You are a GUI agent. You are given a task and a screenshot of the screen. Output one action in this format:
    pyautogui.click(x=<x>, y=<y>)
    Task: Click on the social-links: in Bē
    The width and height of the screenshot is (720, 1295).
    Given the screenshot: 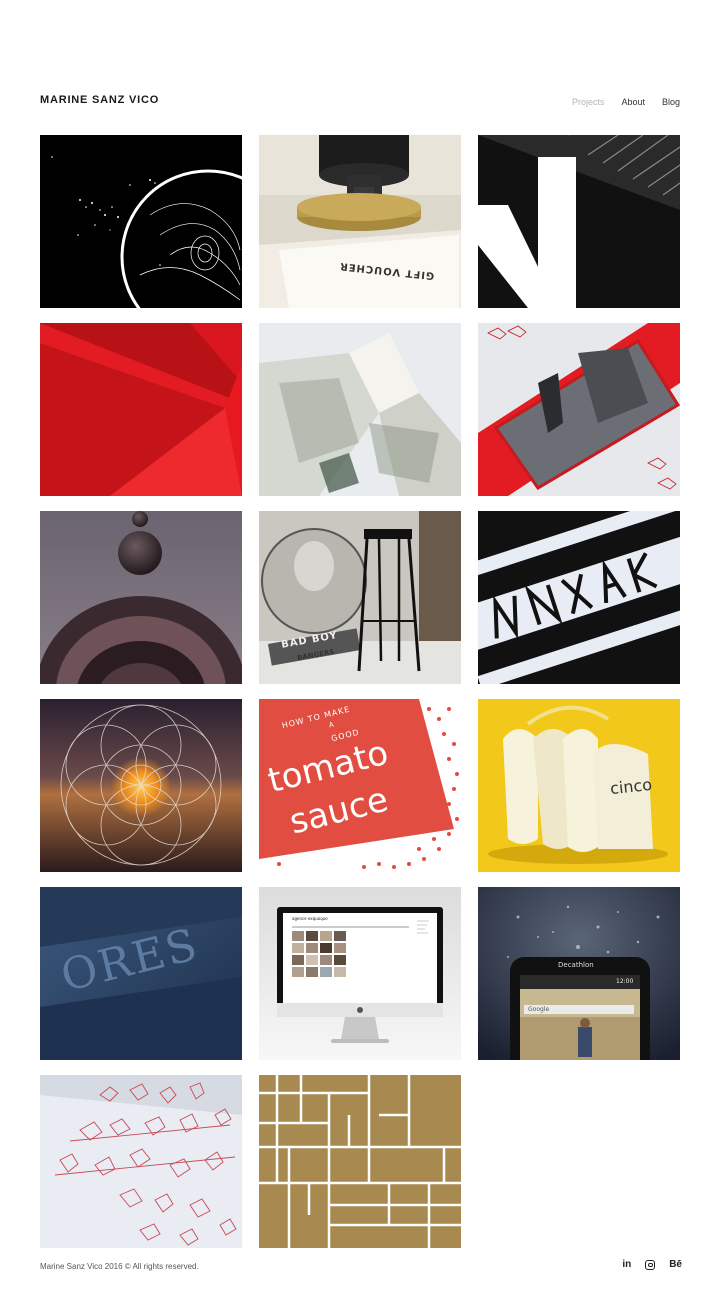 What is the action you would take?
    pyautogui.click(x=652, y=1264)
    